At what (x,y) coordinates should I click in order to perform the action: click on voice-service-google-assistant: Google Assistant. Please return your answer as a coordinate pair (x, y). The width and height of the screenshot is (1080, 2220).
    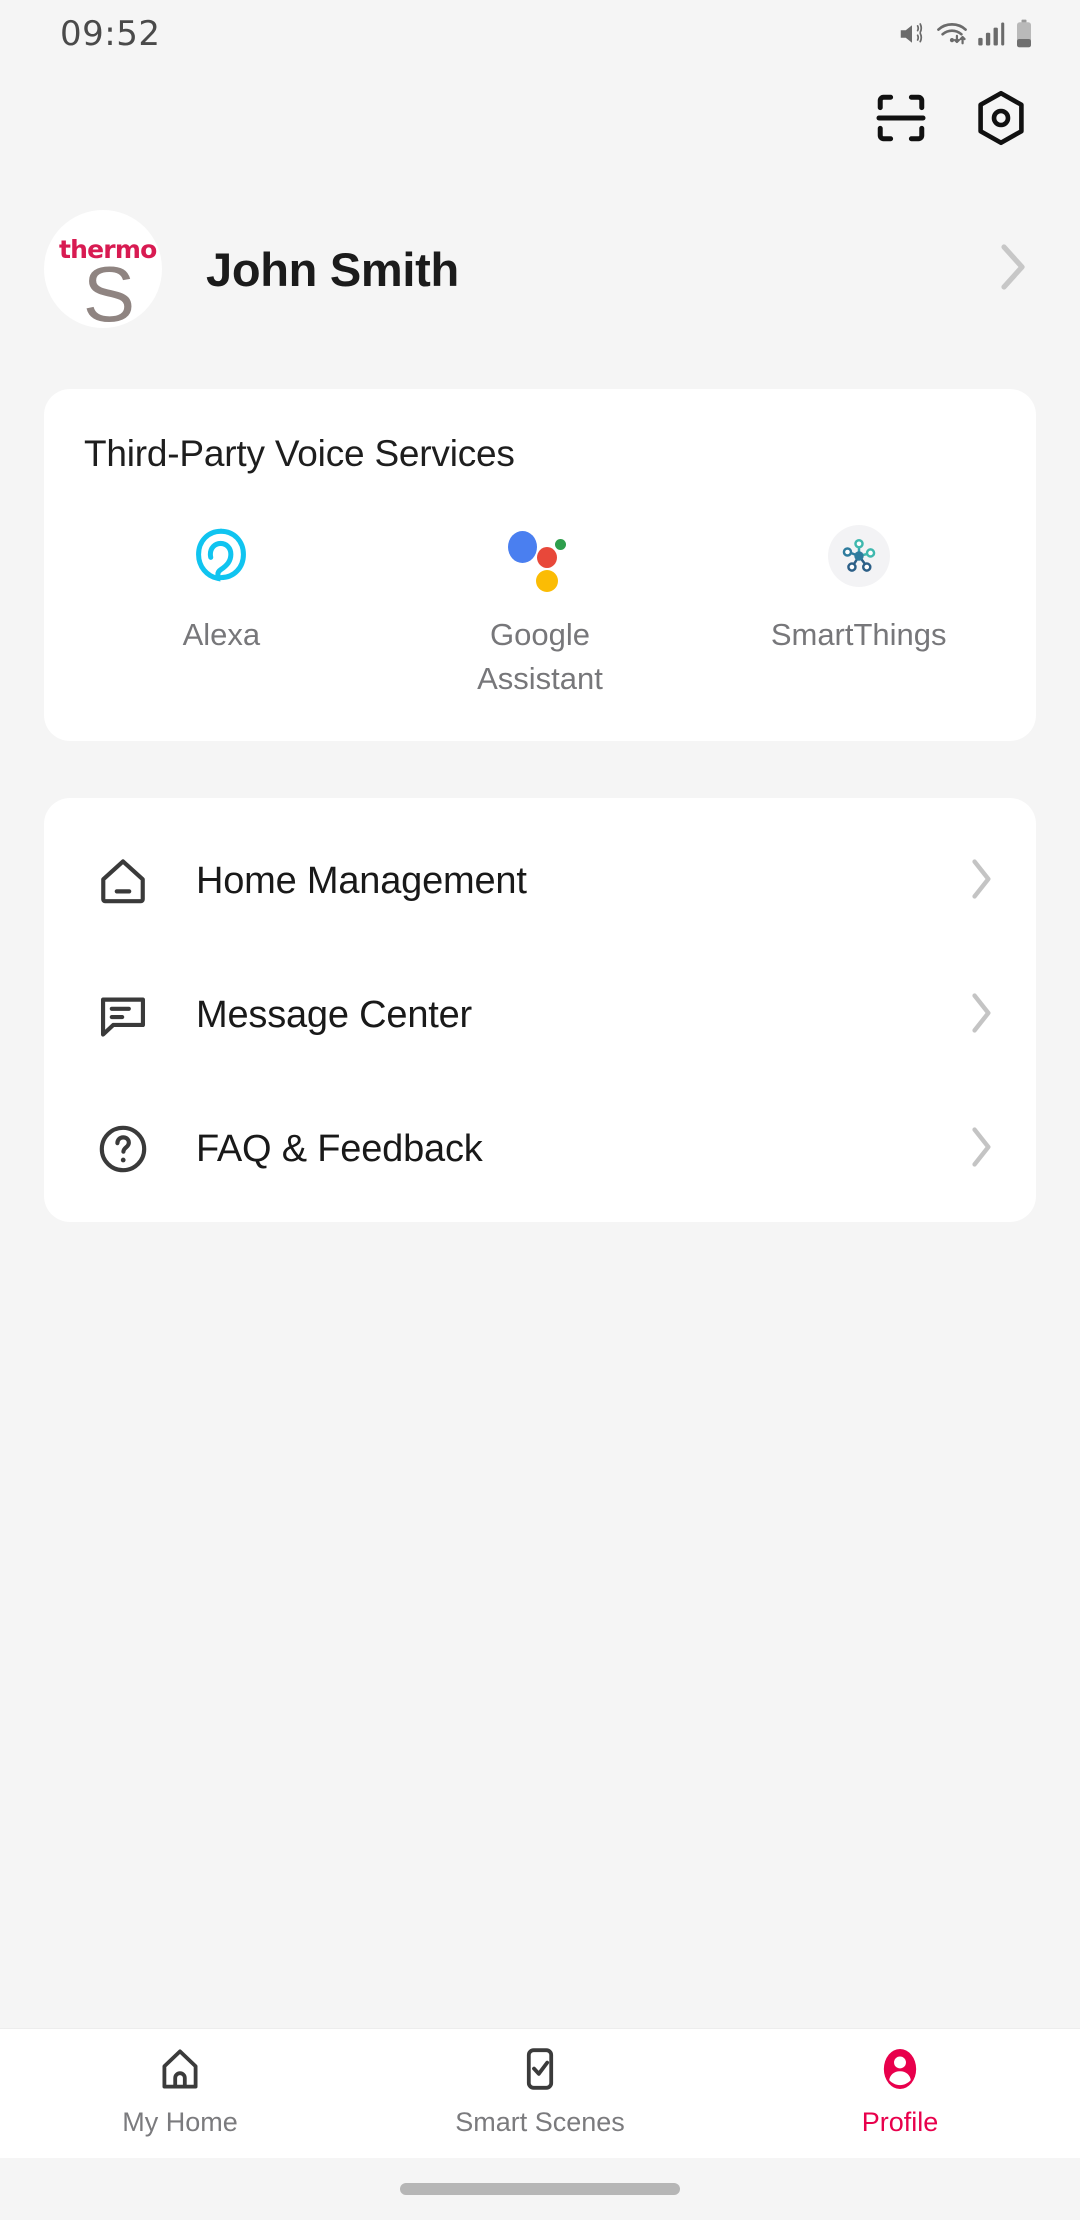
    Looking at the image, I should click on (540, 613).